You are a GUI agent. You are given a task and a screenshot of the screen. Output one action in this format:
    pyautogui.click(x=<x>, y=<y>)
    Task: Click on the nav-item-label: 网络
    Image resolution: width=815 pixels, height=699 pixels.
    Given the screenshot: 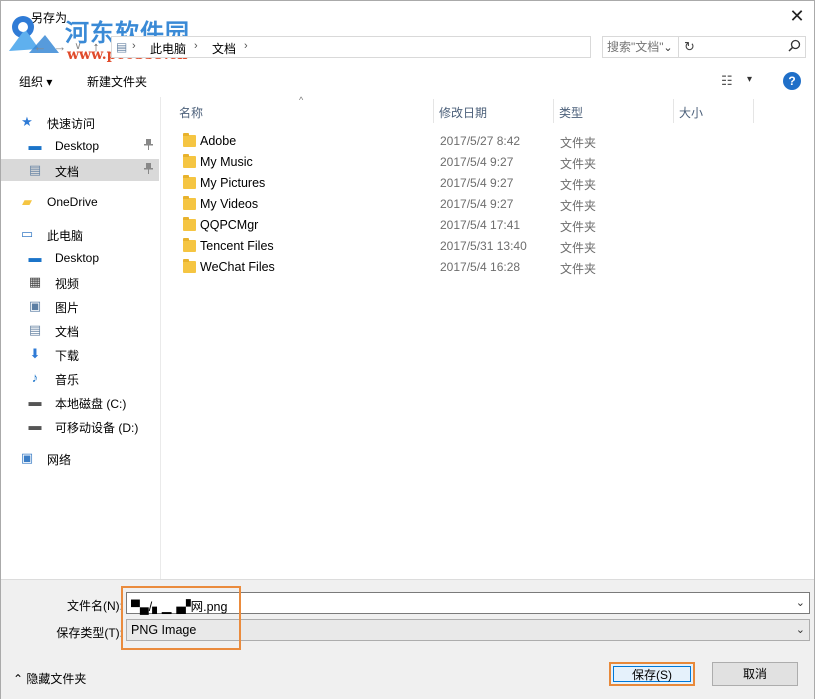 What is the action you would take?
    pyautogui.click(x=59, y=459)
    